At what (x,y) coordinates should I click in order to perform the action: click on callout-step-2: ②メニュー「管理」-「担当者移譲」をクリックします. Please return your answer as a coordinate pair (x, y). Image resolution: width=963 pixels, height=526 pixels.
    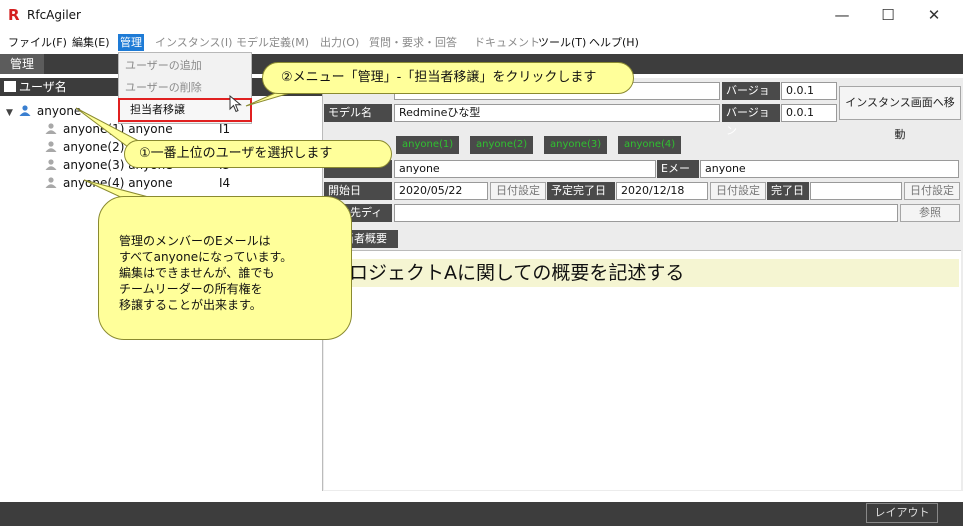
    Looking at the image, I should click on (448, 78).